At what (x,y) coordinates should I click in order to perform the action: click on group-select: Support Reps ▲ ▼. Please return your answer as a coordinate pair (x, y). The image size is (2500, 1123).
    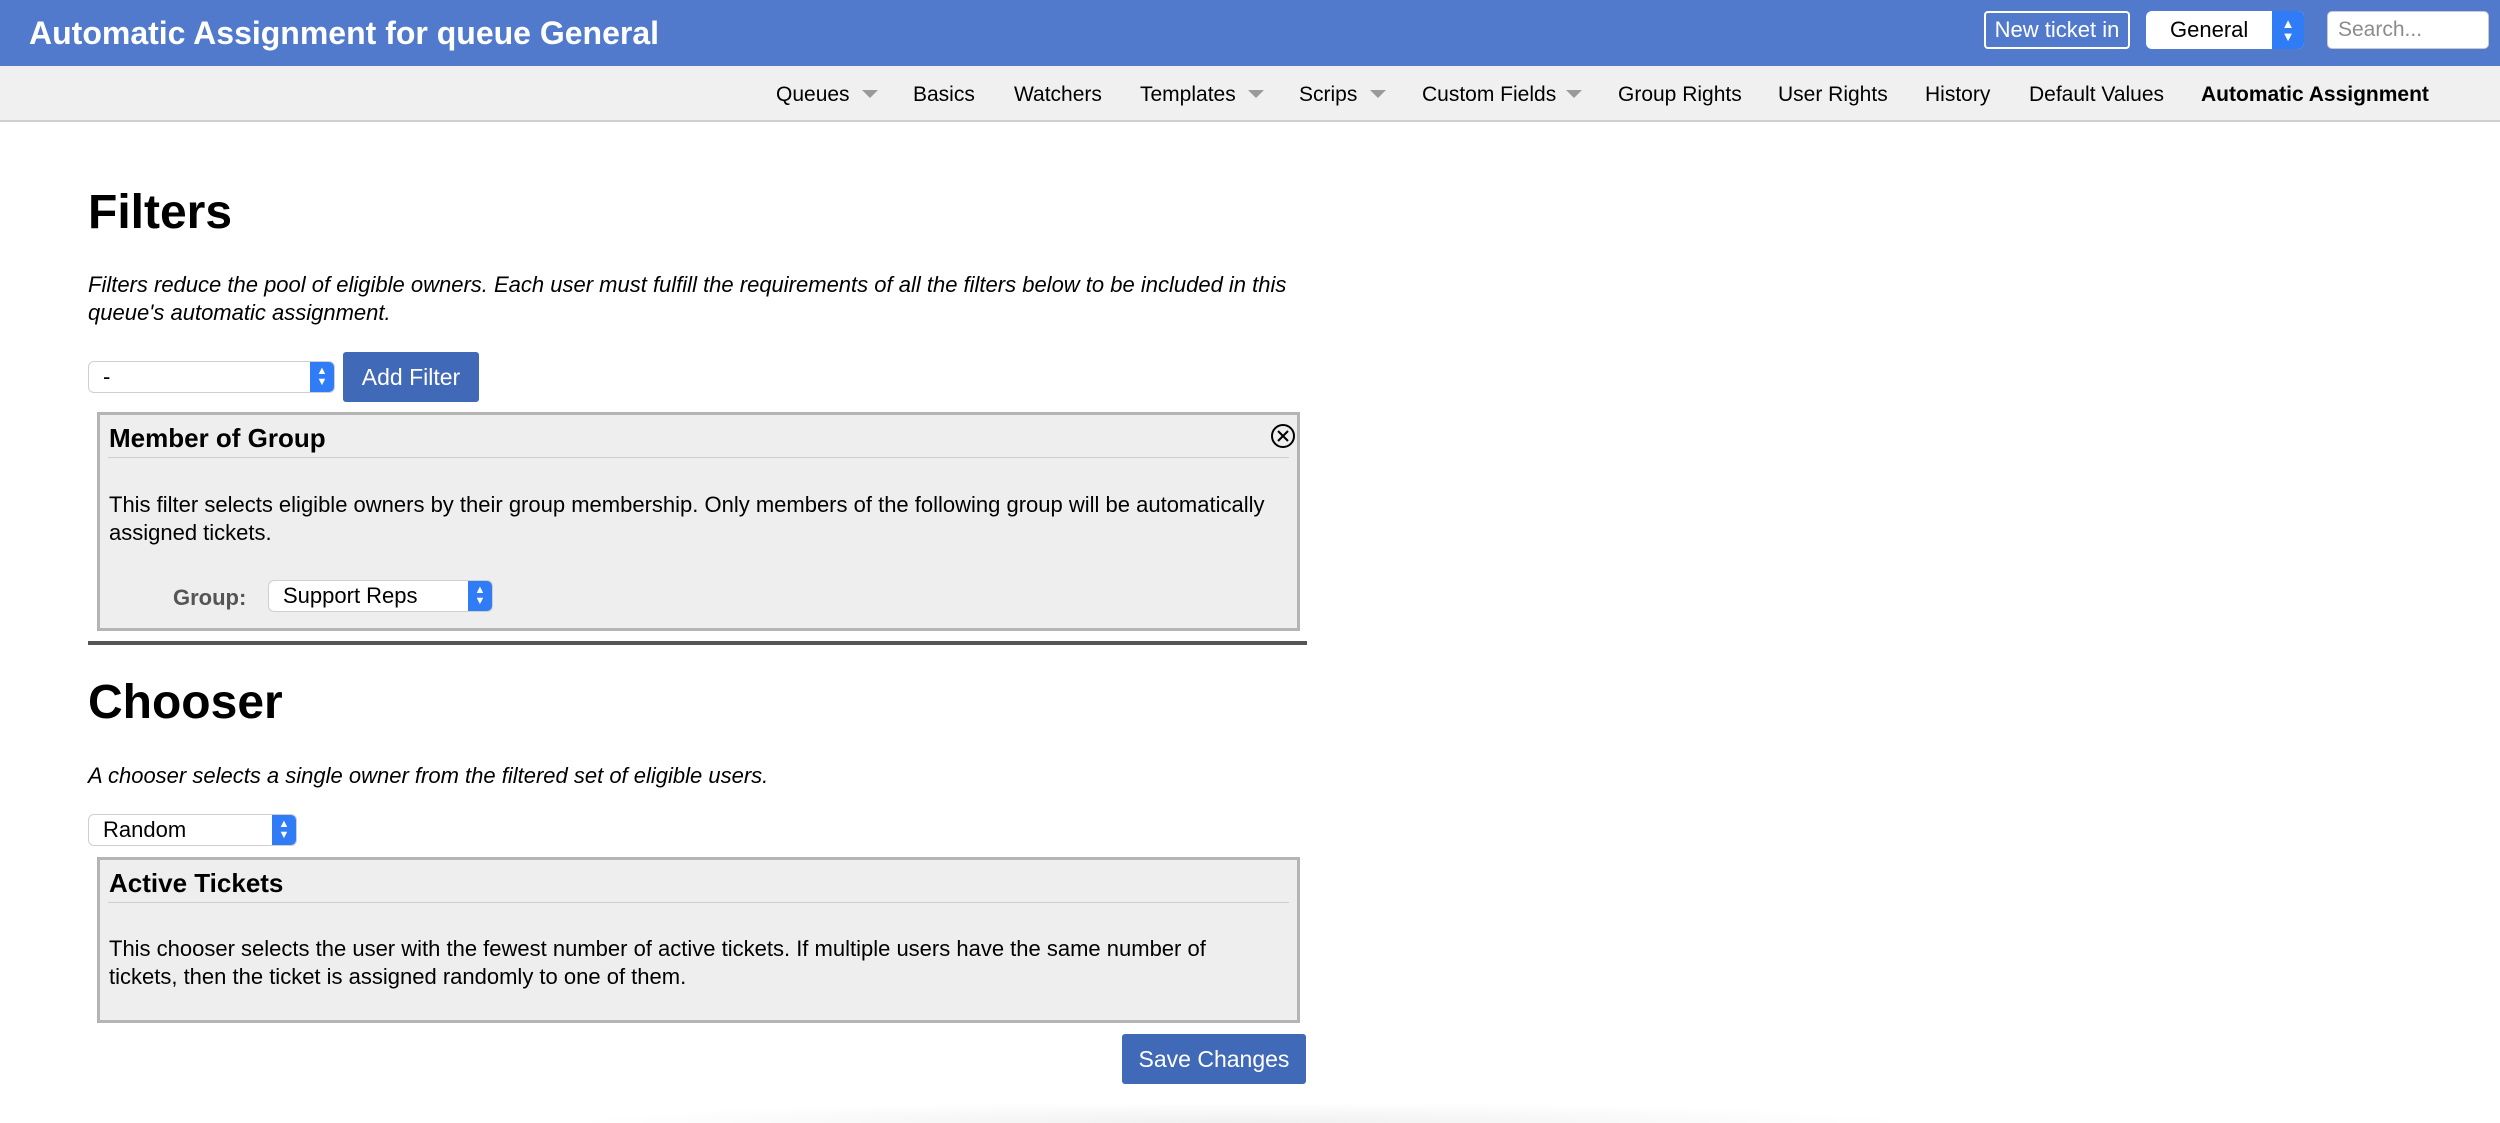
    Looking at the image, I should click on (380, 596).